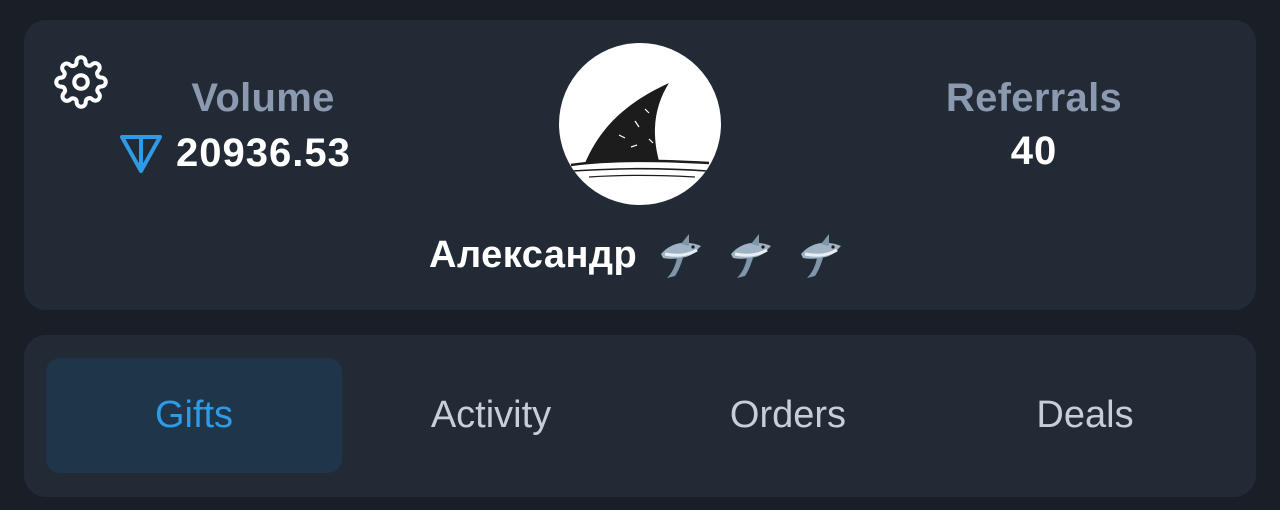  I want to click on avatar, so click(640, 124).